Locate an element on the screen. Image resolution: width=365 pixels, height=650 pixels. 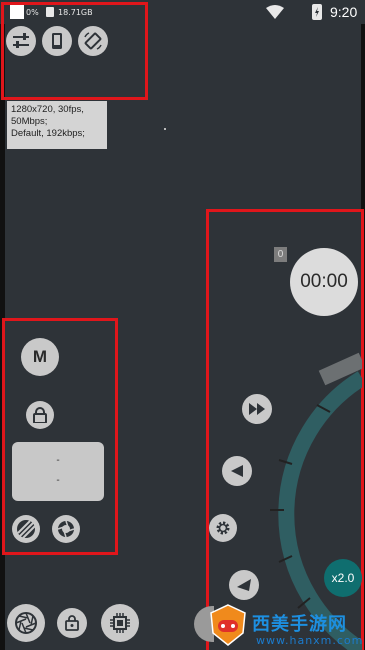
phone-portrait-icon is located at coordinates (57, 41).